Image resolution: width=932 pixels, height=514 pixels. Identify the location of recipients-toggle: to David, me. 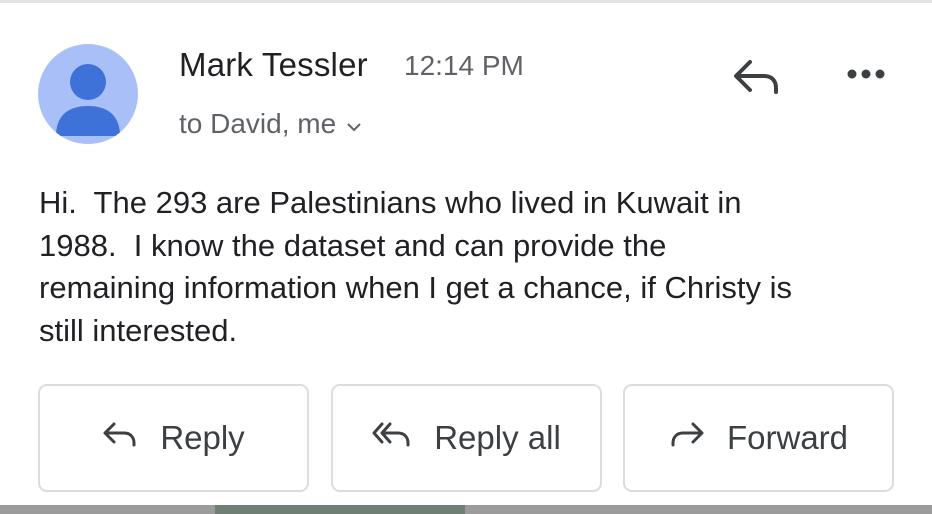
(270, 124).